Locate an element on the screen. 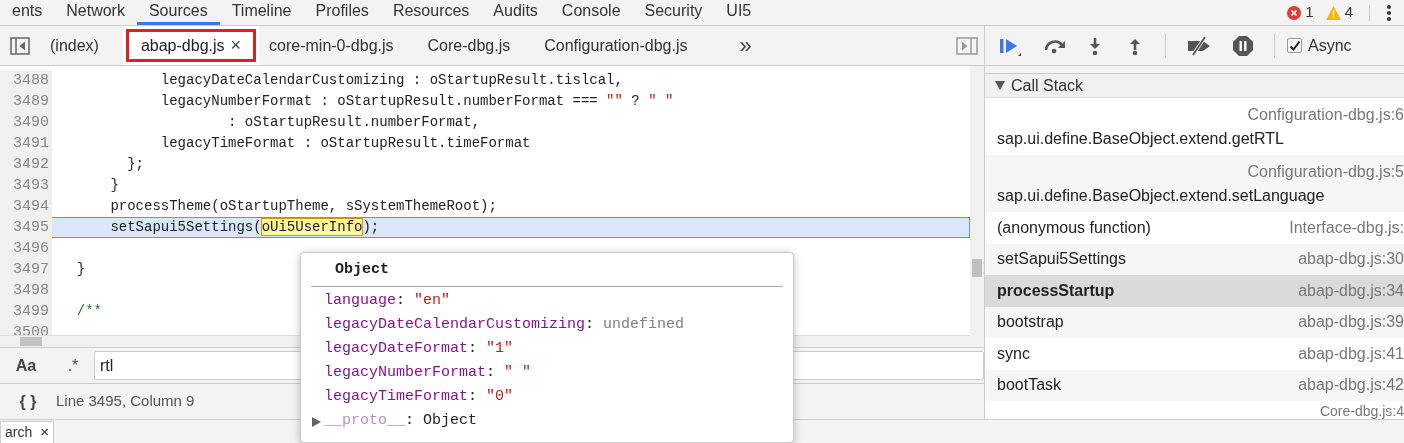 This screenshot has height=443, width=1404. code-line: legacyTimeFormat : oStartupResult.timeFormat is located at coordinates (345, 143).